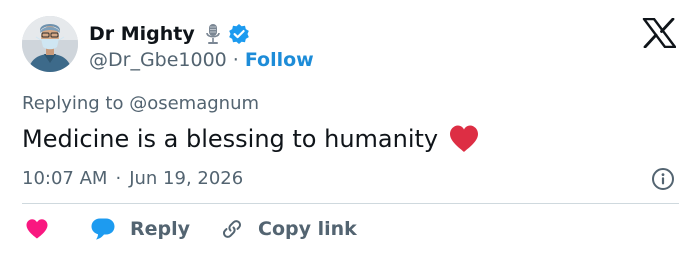 This screenshot has width=700, height=256. I want to click on tweet-text: Medicine is a blessing to humanity, so click(230, 139).